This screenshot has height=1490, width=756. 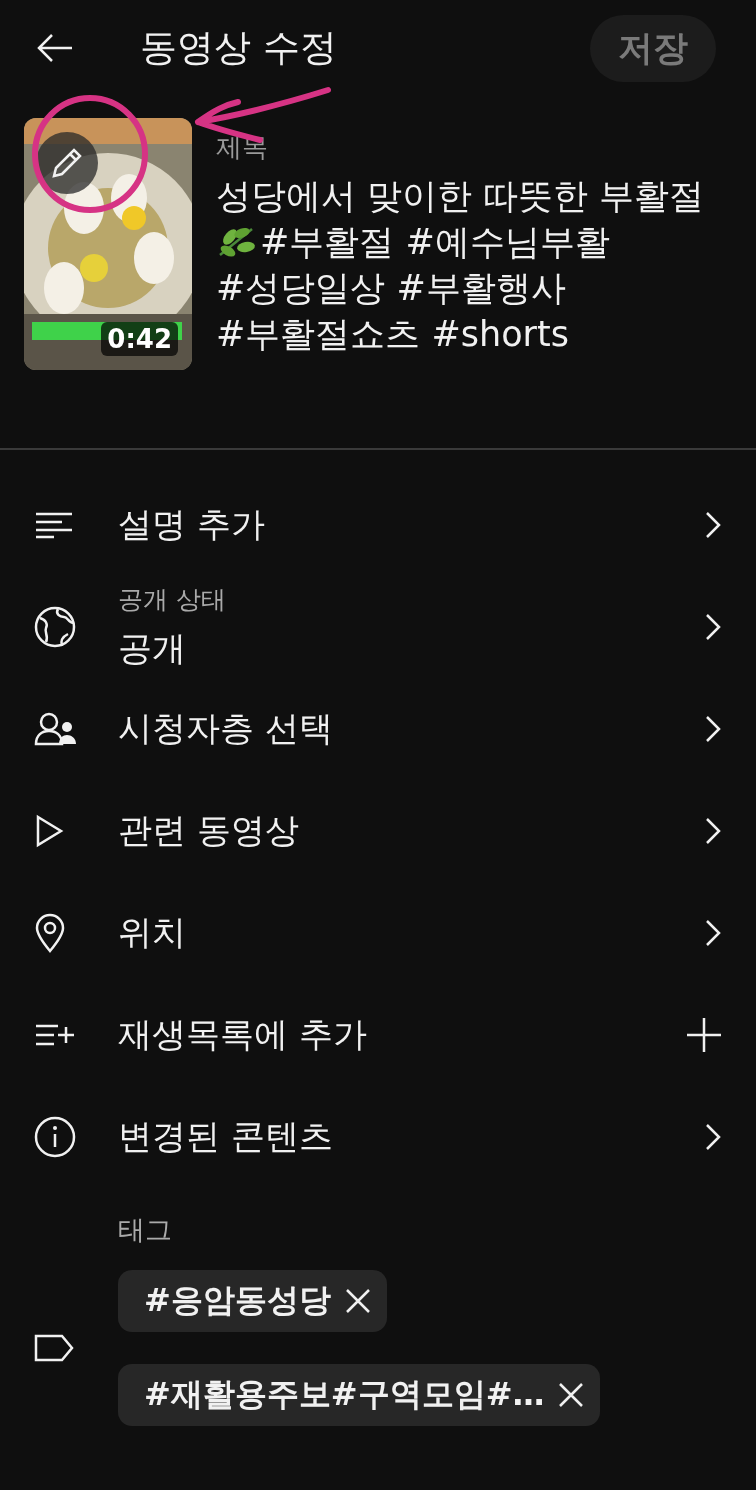 What do you see at coordinates (704, 1035) in the screenshot?
I see `plus-icon` at bounding box center [704, 1035].